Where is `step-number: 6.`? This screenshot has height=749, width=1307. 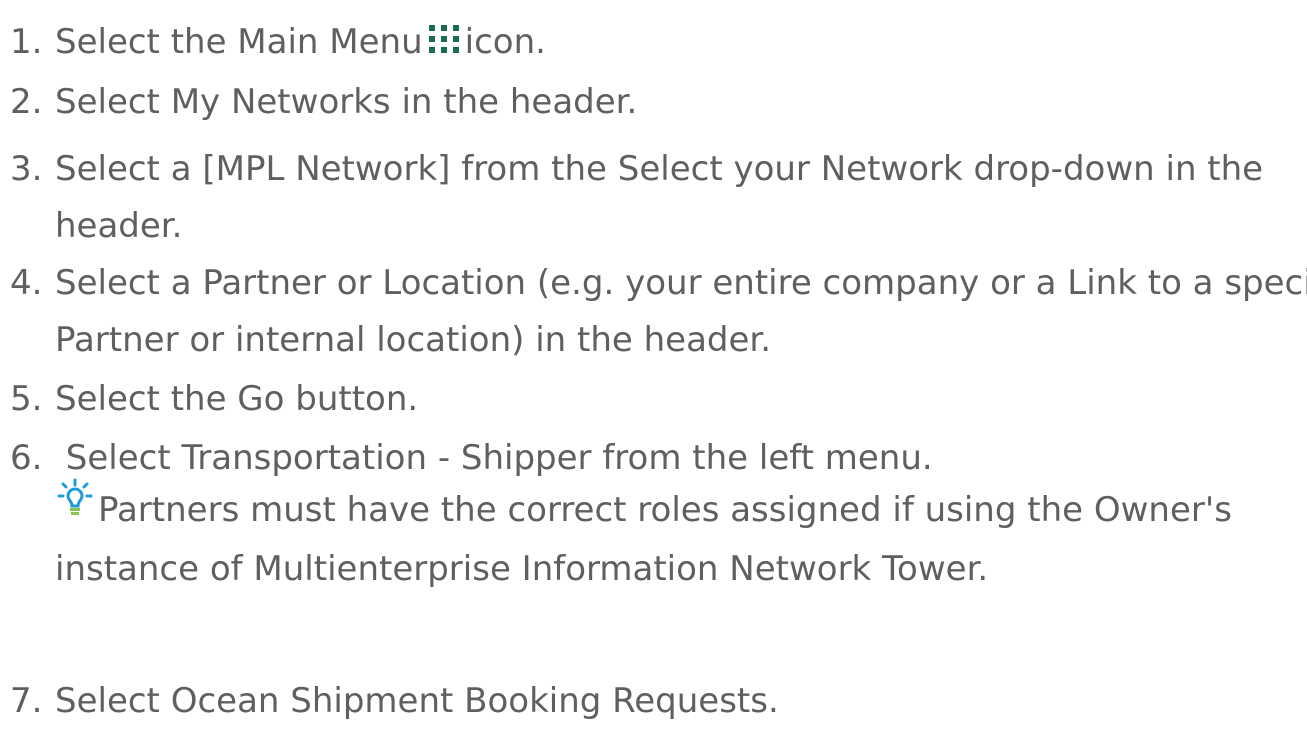
step-number: 6. is located at coordinates (26, 458).